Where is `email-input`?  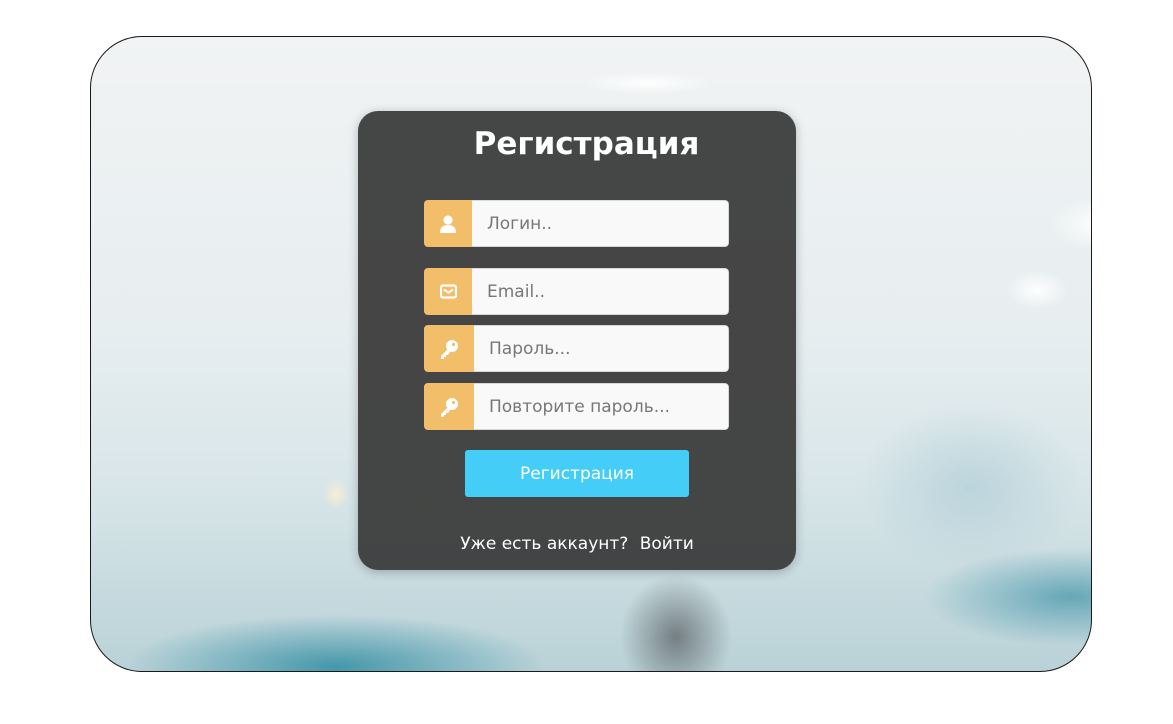
email-input is located at coordinates (600, 291).